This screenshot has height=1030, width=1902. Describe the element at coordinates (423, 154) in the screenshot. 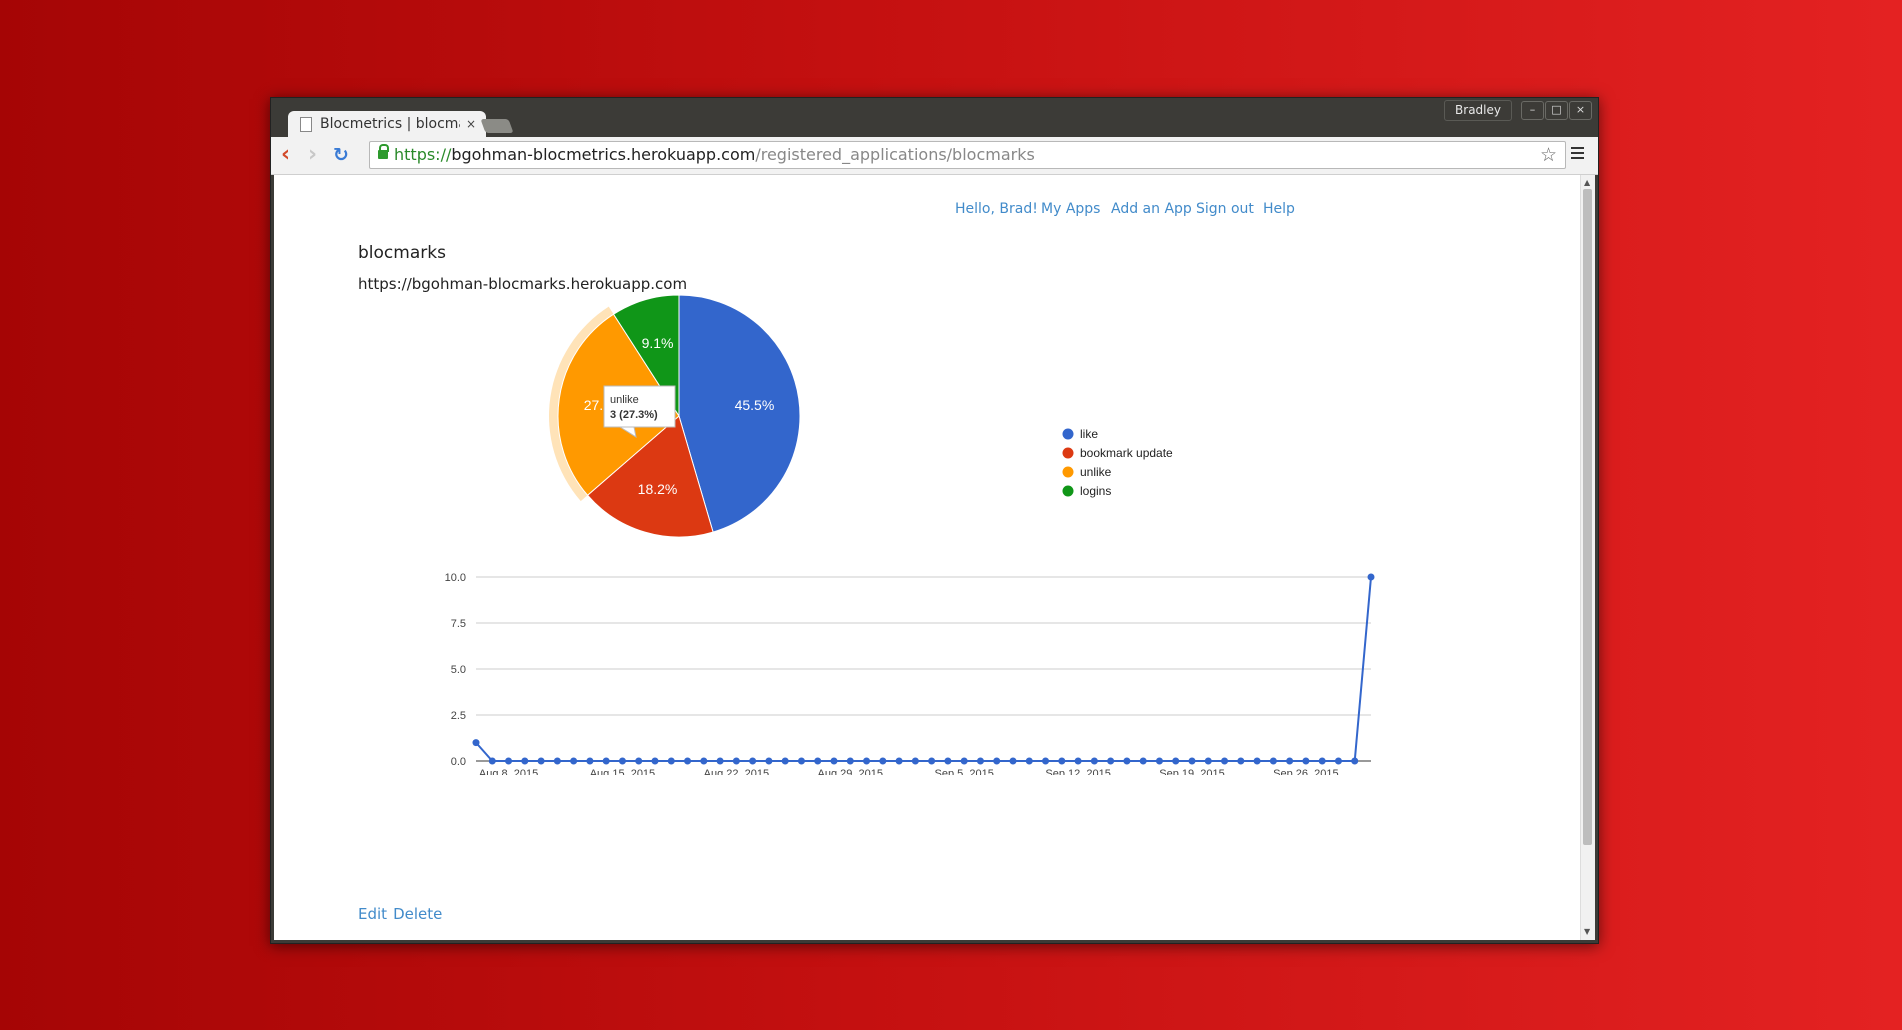

I see `url-scheme: https://` at that location.